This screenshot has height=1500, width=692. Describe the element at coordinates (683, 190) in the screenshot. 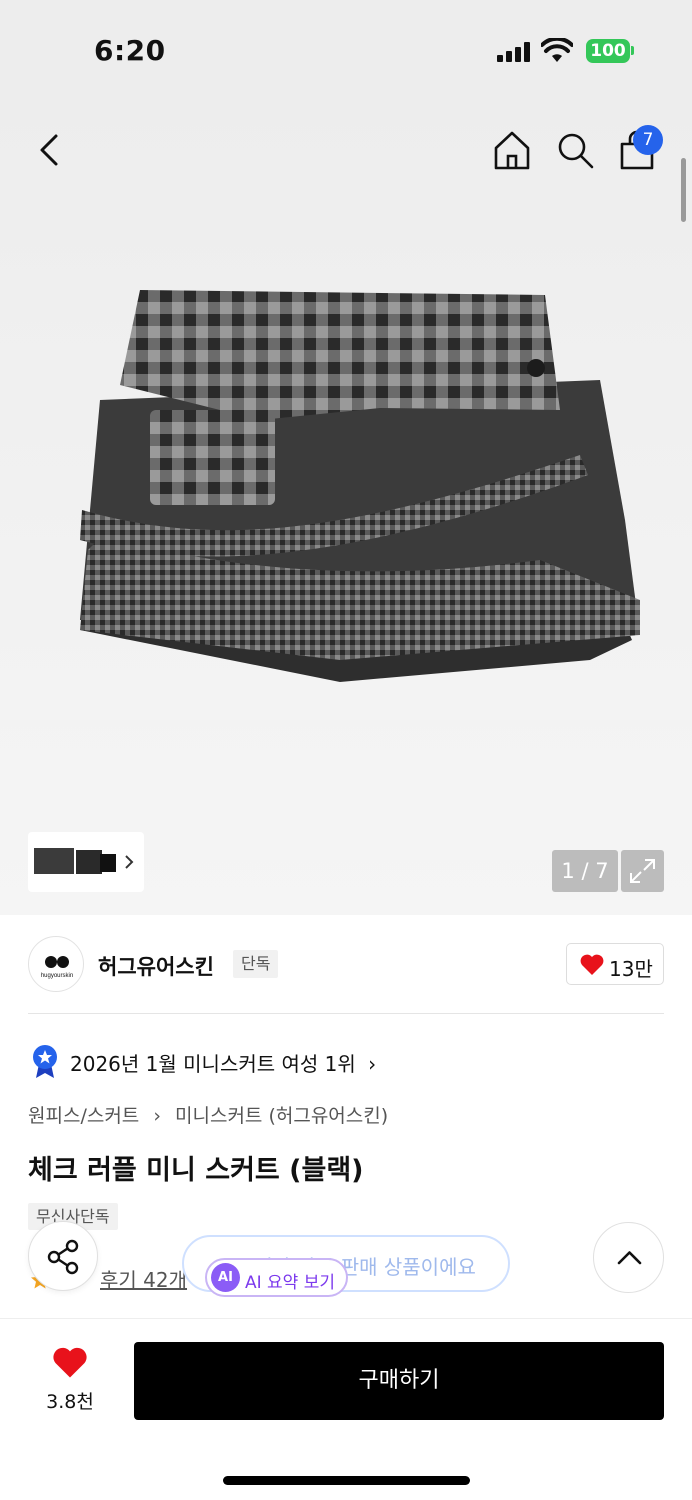

I see `scrollbar` at that location.